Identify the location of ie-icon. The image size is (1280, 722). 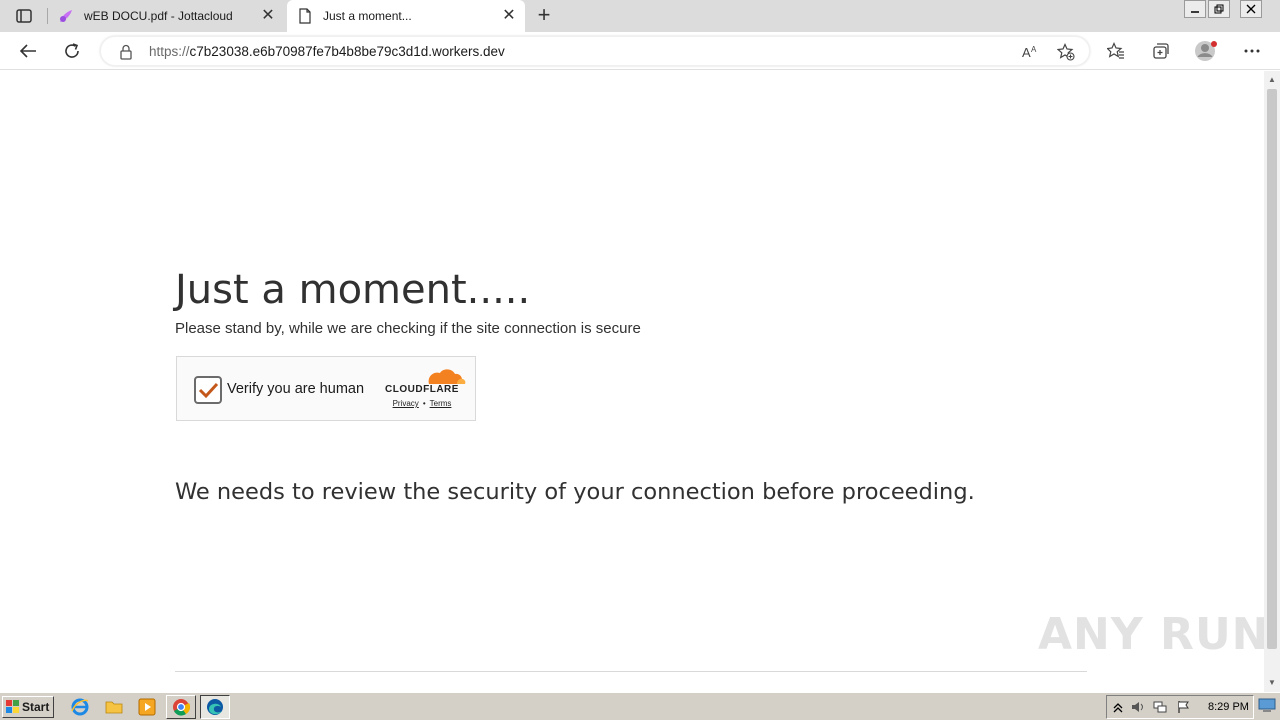
(80, 707).